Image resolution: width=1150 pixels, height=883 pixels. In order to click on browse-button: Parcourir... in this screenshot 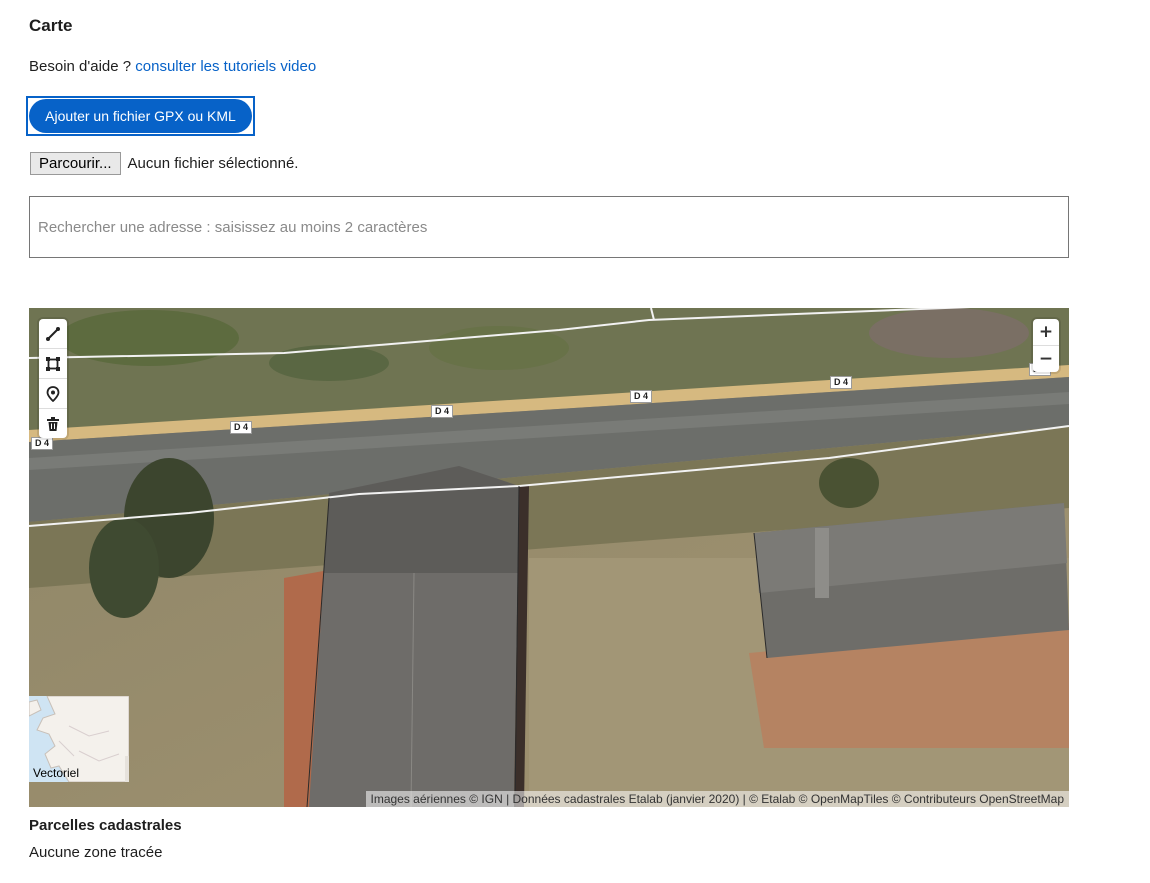, I will do `click(75, 163)`.